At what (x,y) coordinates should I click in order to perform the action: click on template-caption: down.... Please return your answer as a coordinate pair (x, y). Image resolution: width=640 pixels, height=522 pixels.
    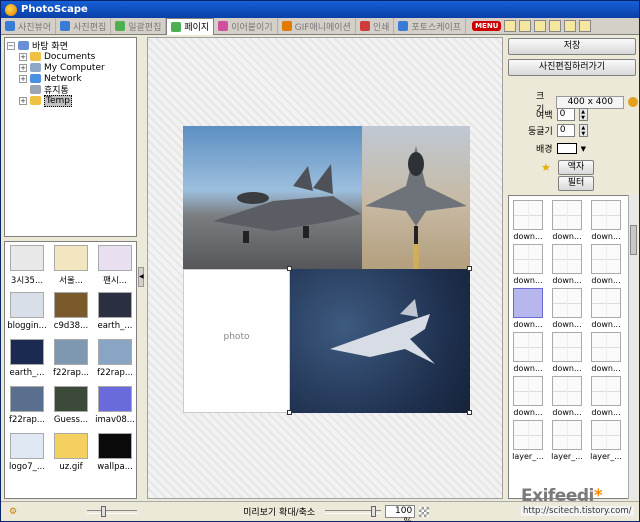
    Looking at the image, I should click on (567, 280).